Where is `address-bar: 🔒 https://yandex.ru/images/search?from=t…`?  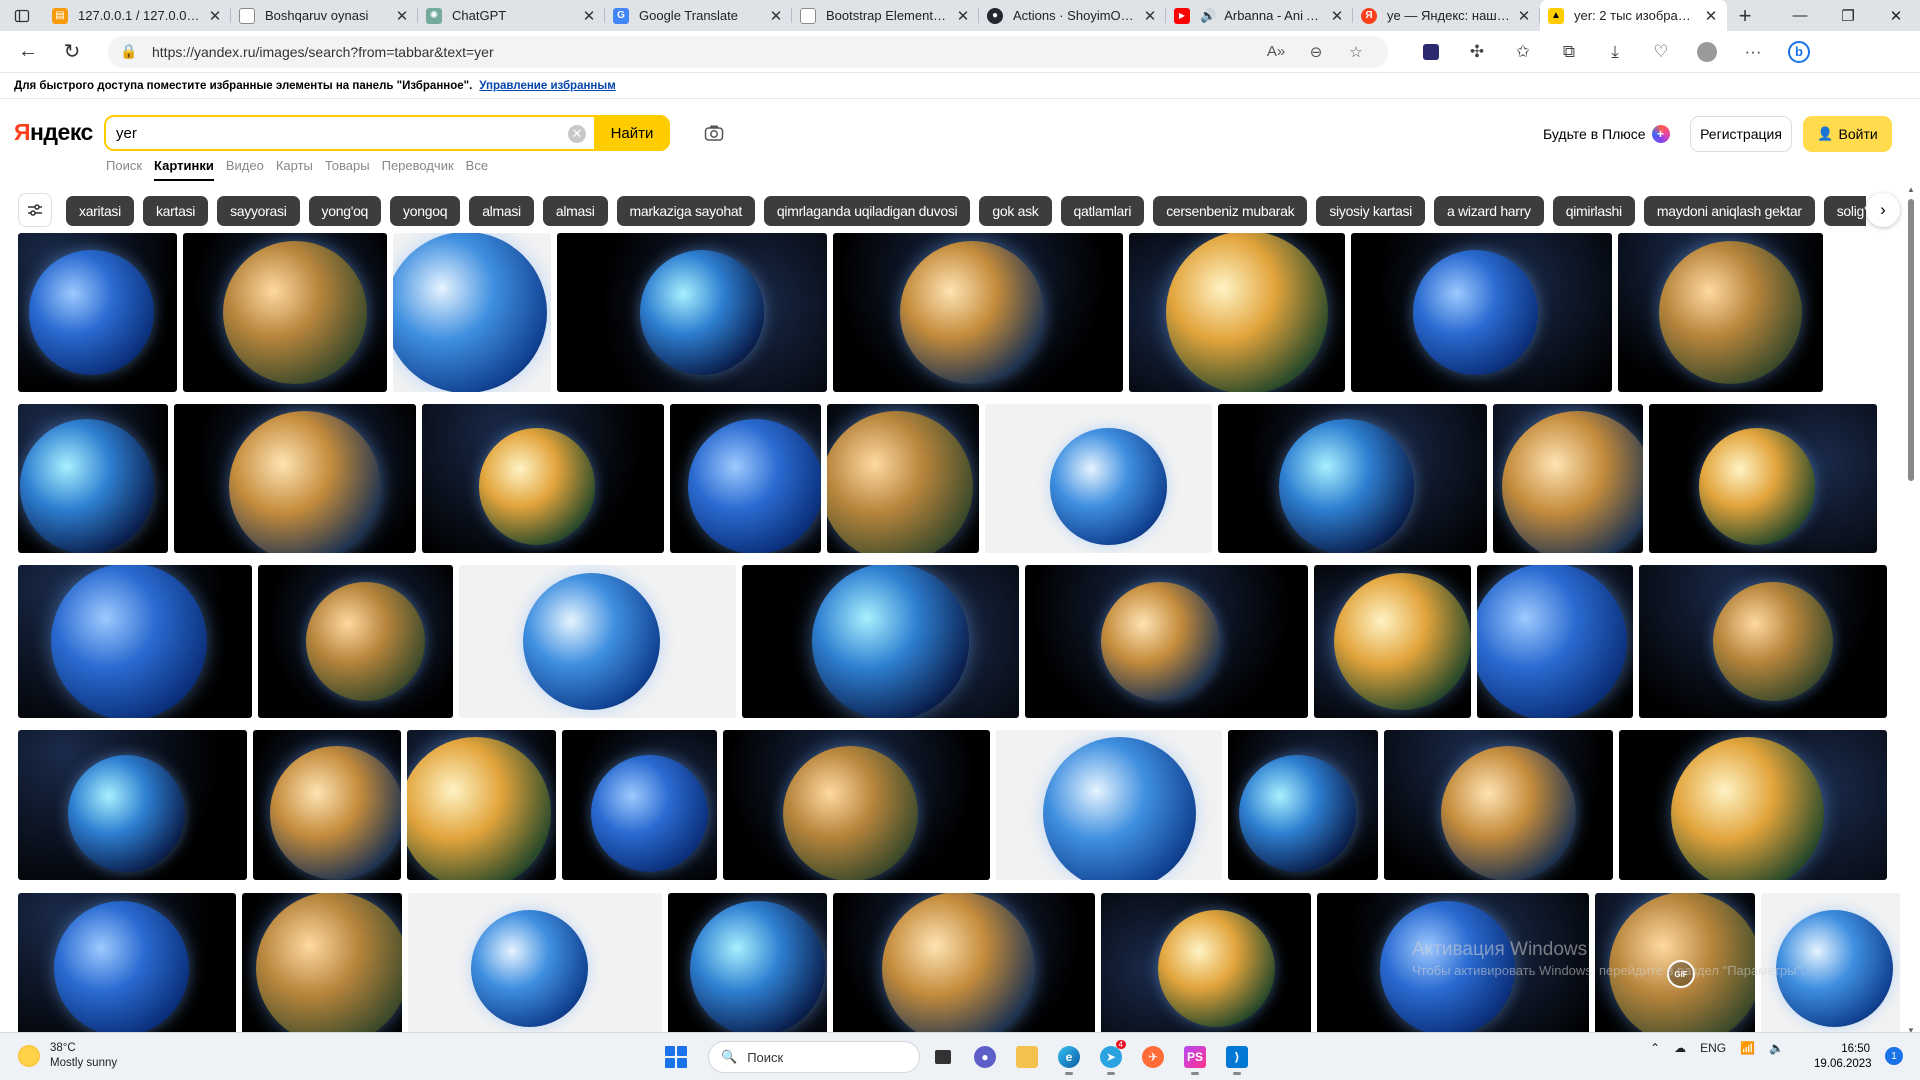 address-bar: 🔒 https://yandex.ru/images/search?from=t… is located at coordinates (748, 51).